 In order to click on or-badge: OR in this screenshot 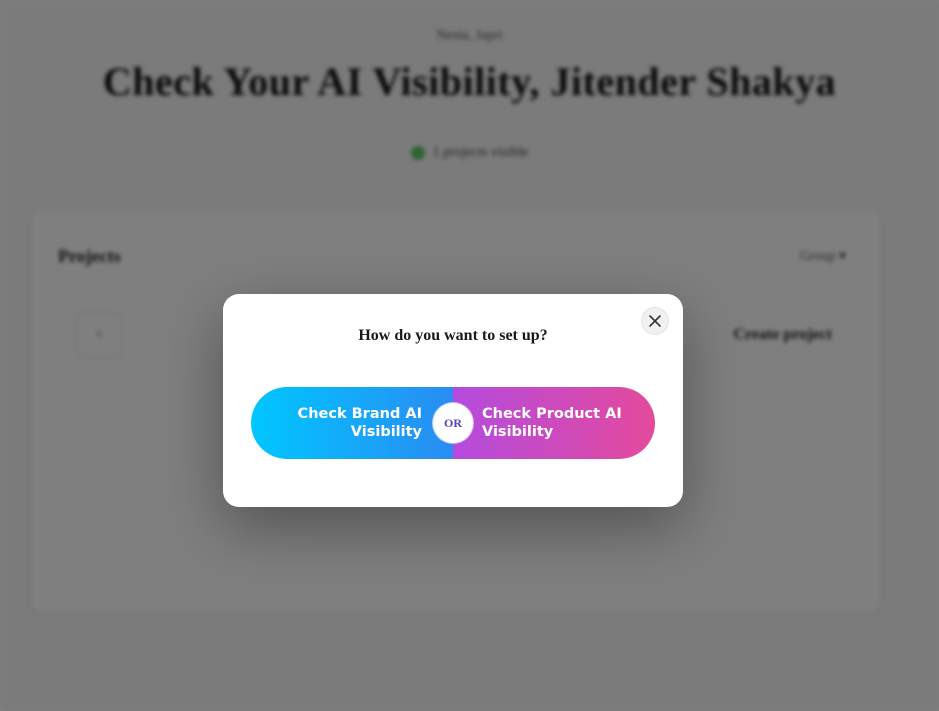, I will do `click(453, 423)`.